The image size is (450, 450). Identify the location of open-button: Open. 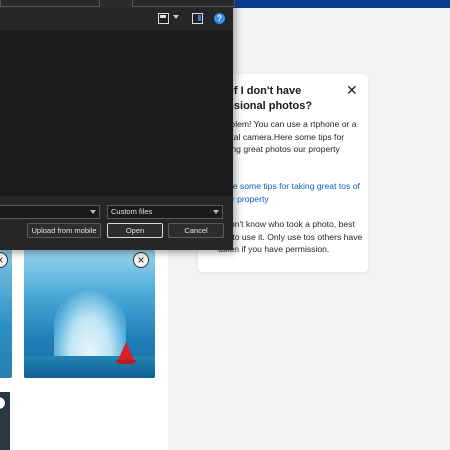
(135, 230).